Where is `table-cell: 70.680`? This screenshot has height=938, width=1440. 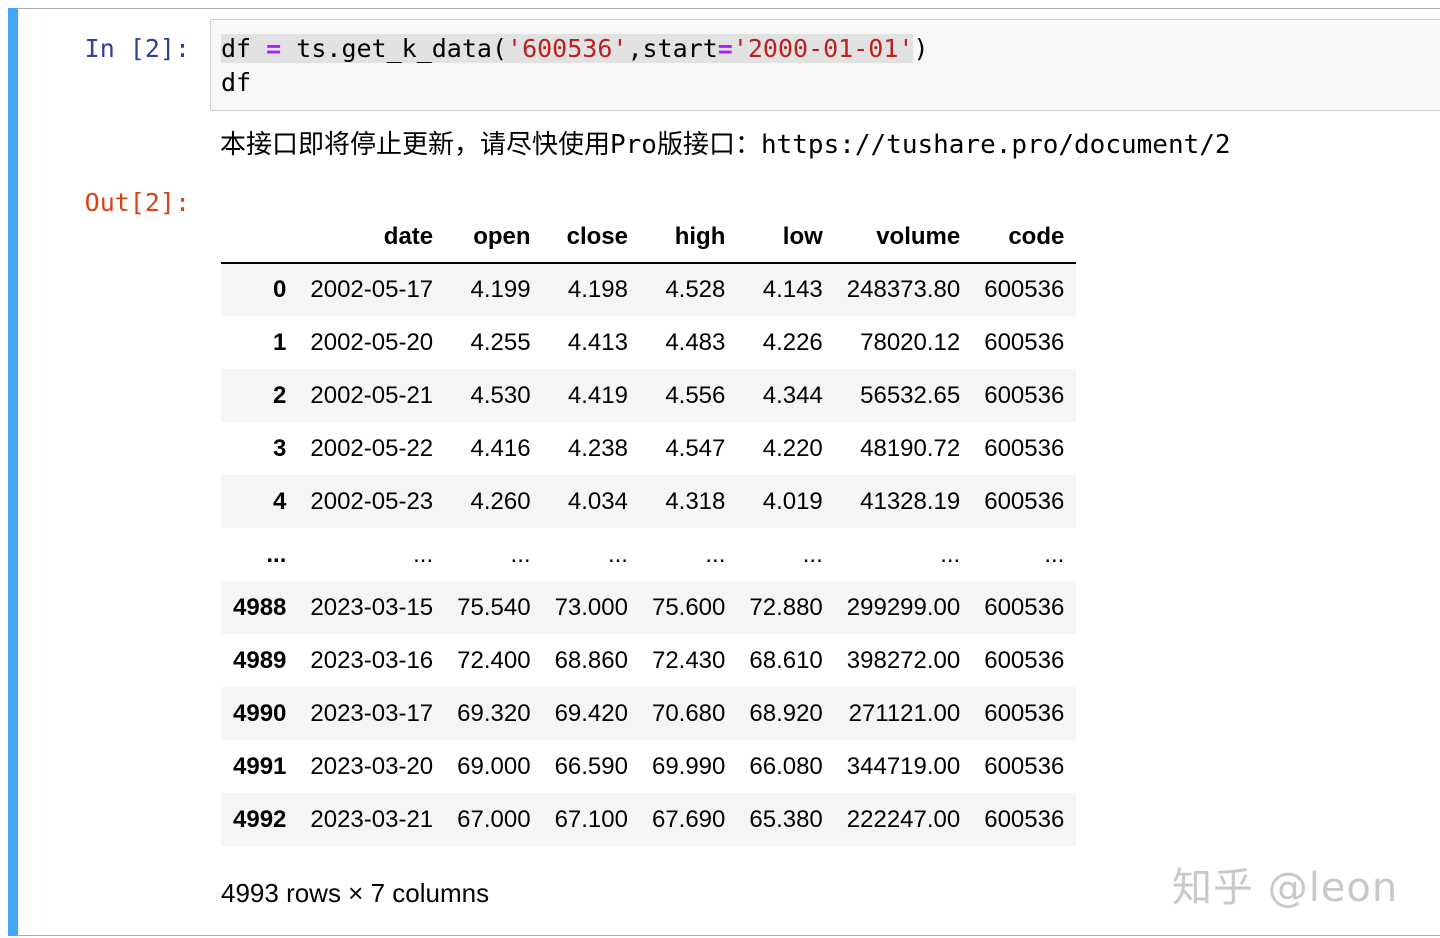 table-cell: 70.680 is located at coordinates (688, 713).